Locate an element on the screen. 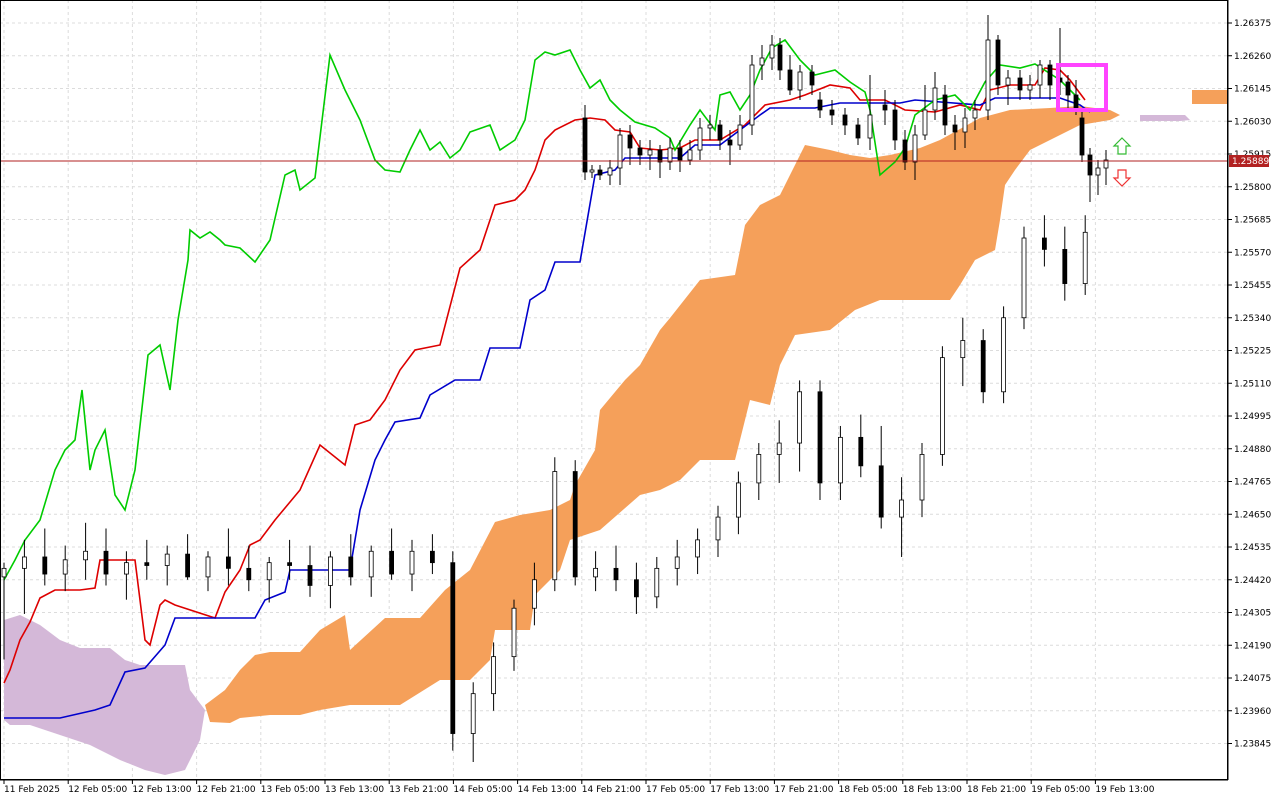 The width and height of the screenshot is (1280, 800). y-tick-label: 1.25455 is located at coordinates (1252, 286).